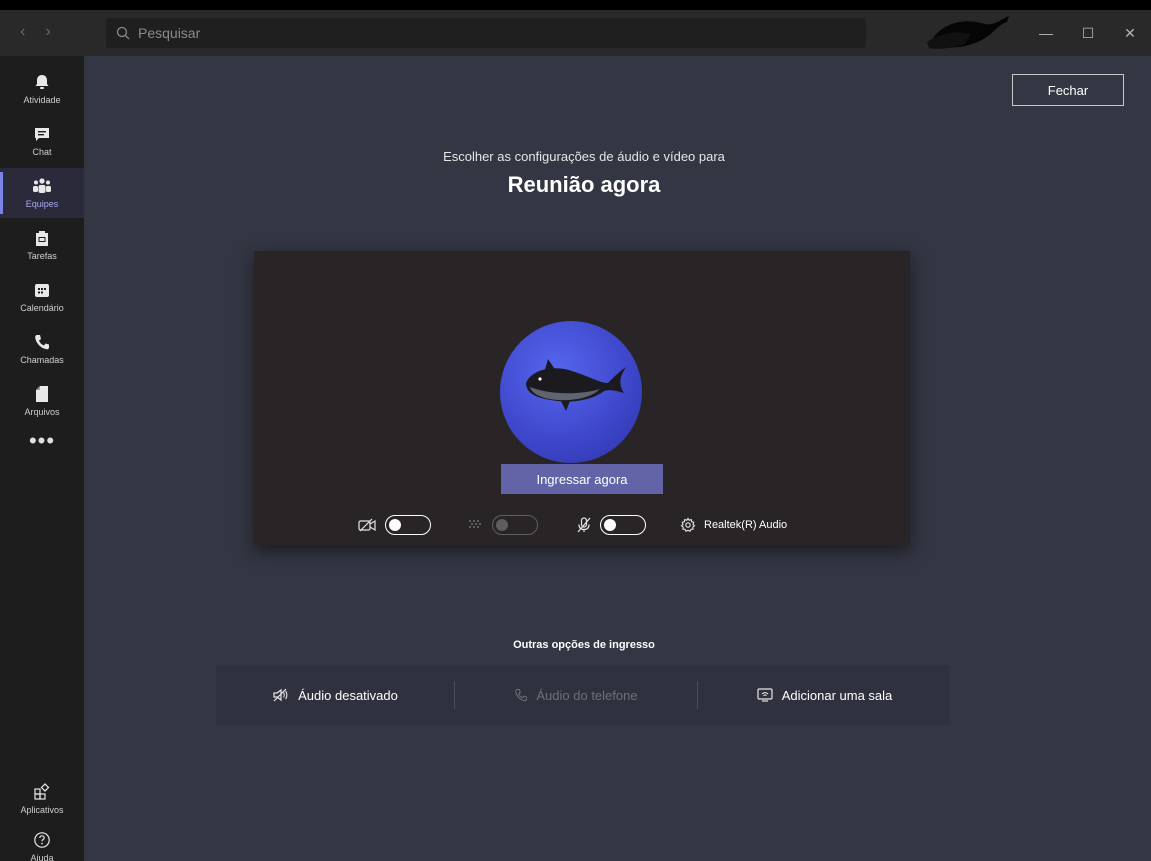 This screenshot has width=1151, height=861. What do you see at coordinates (576, 385) in the screenshot?
I see `whale-icon` at bounding box center [576, 385].